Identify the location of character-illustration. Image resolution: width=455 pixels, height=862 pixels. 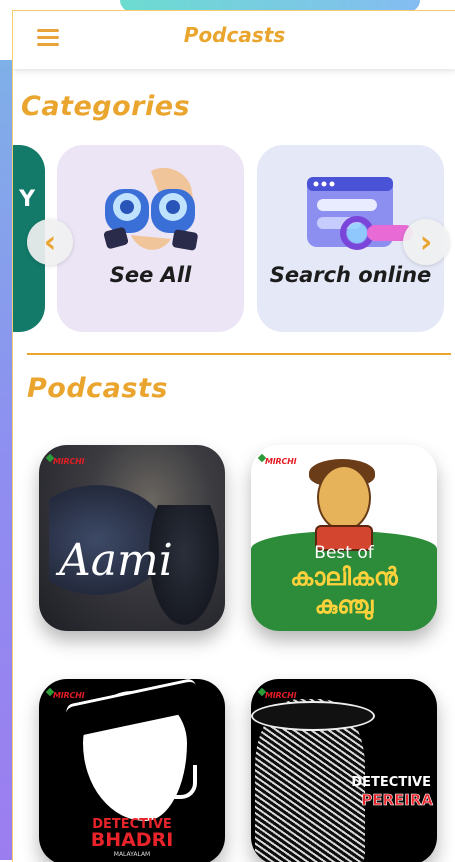
(344, 498).